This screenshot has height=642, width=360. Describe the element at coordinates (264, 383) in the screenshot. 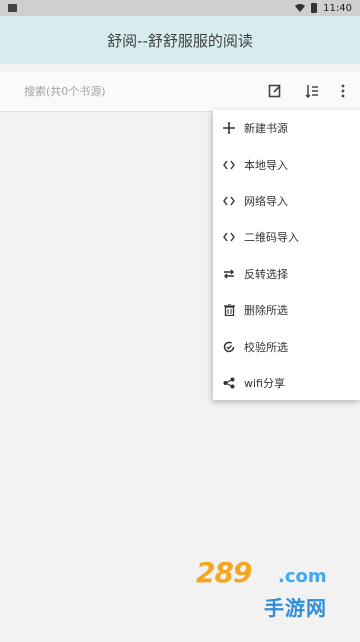

I see `menu-item-label: wifi分享` at that location.